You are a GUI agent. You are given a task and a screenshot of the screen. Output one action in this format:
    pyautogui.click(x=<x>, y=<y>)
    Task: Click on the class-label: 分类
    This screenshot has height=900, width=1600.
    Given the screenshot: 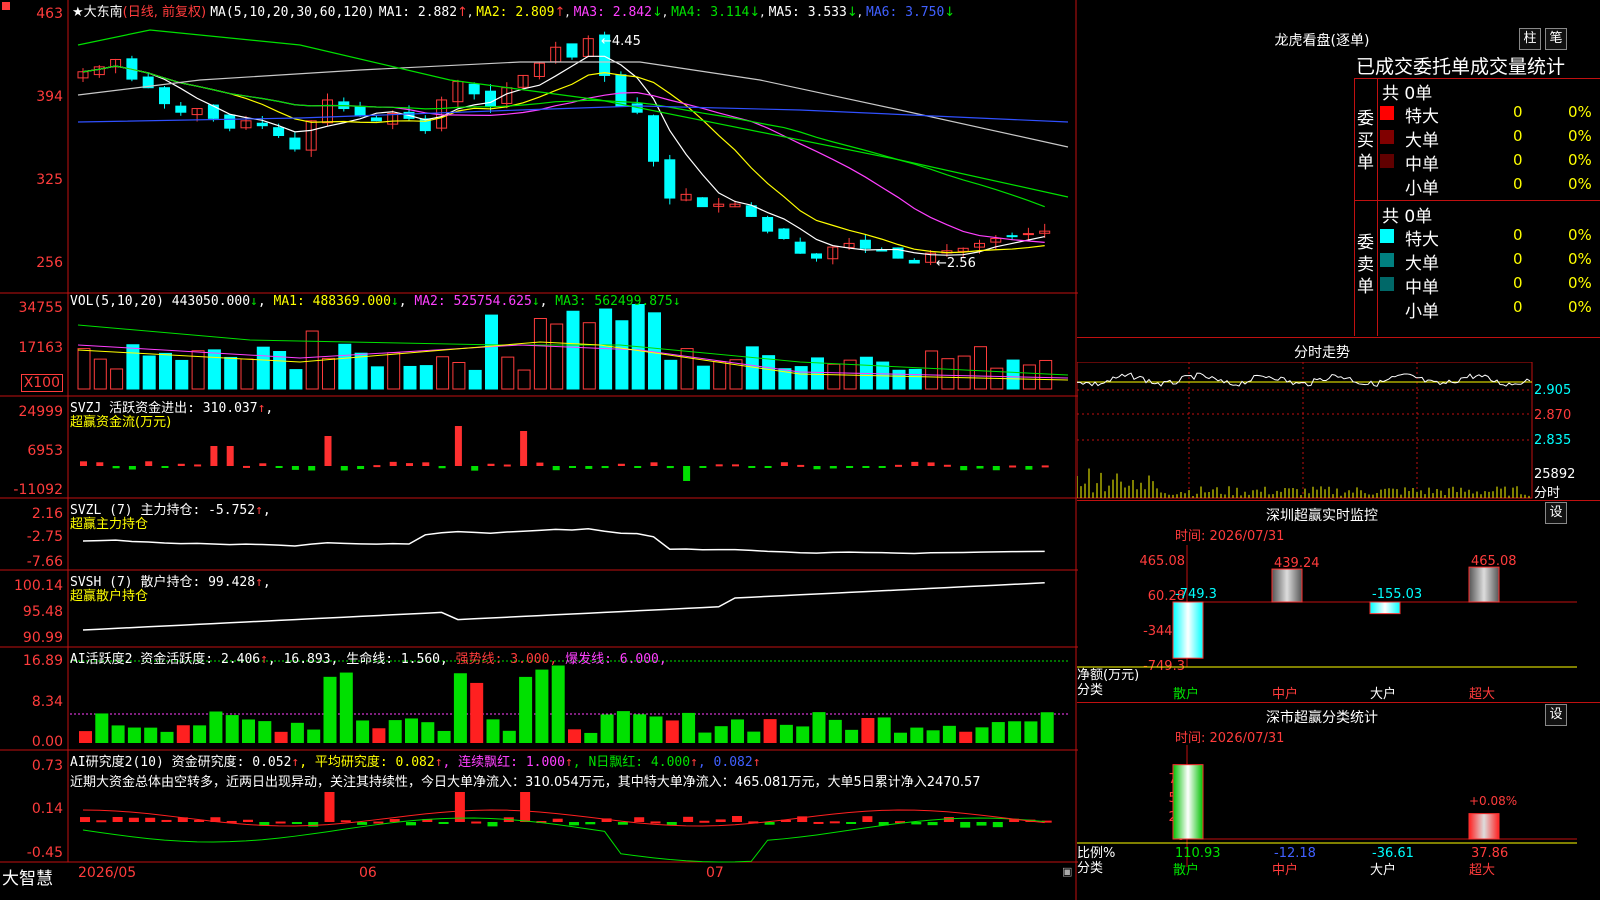 What is the action you would take?
    pyautogui.click(x=1090, y=868)
    